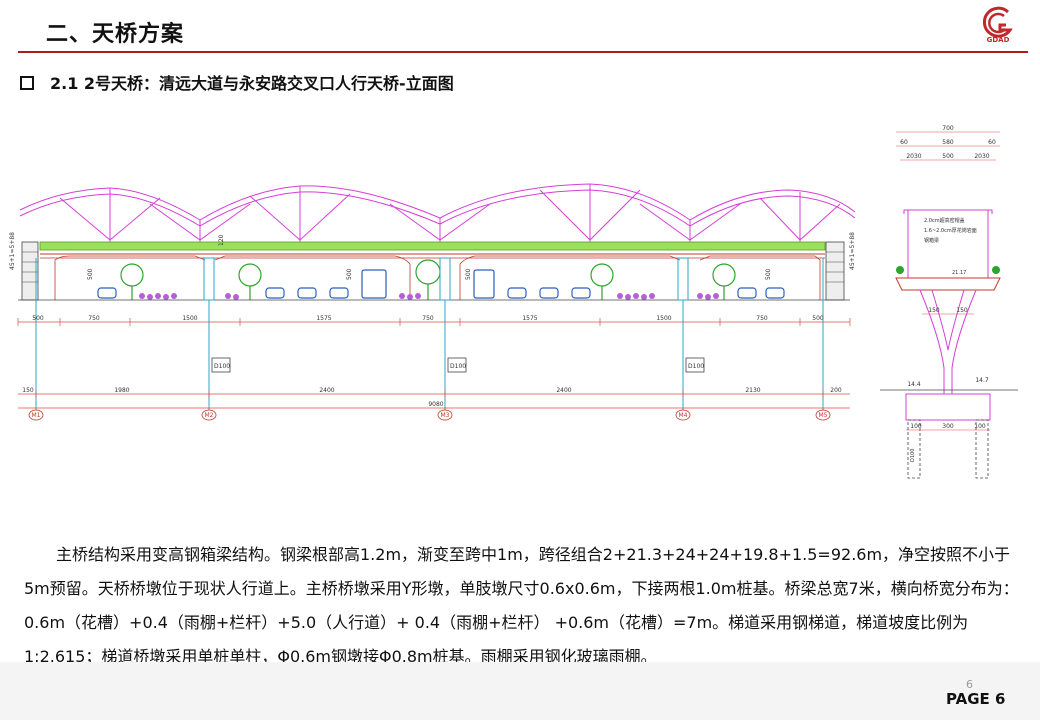 This screenshot has width=1040, height=720. I want to click on span-top-3: 1500, so click(189, 318).